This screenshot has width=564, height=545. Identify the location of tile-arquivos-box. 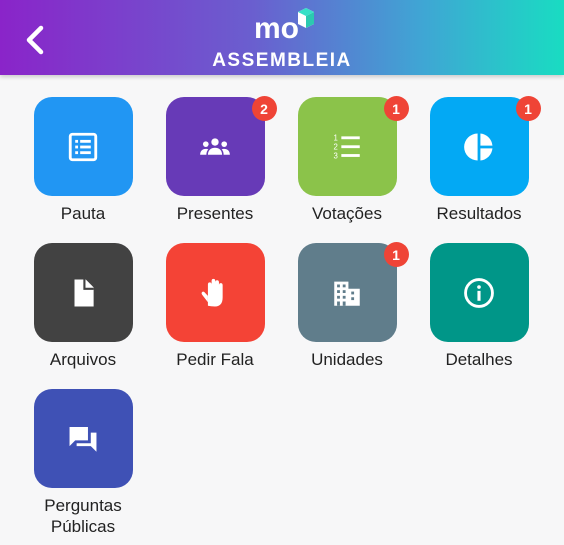
(83, 292).